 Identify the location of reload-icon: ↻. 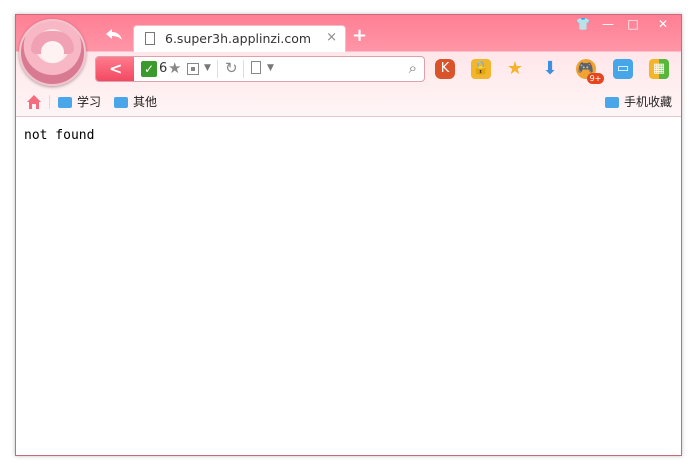
(231, 68).